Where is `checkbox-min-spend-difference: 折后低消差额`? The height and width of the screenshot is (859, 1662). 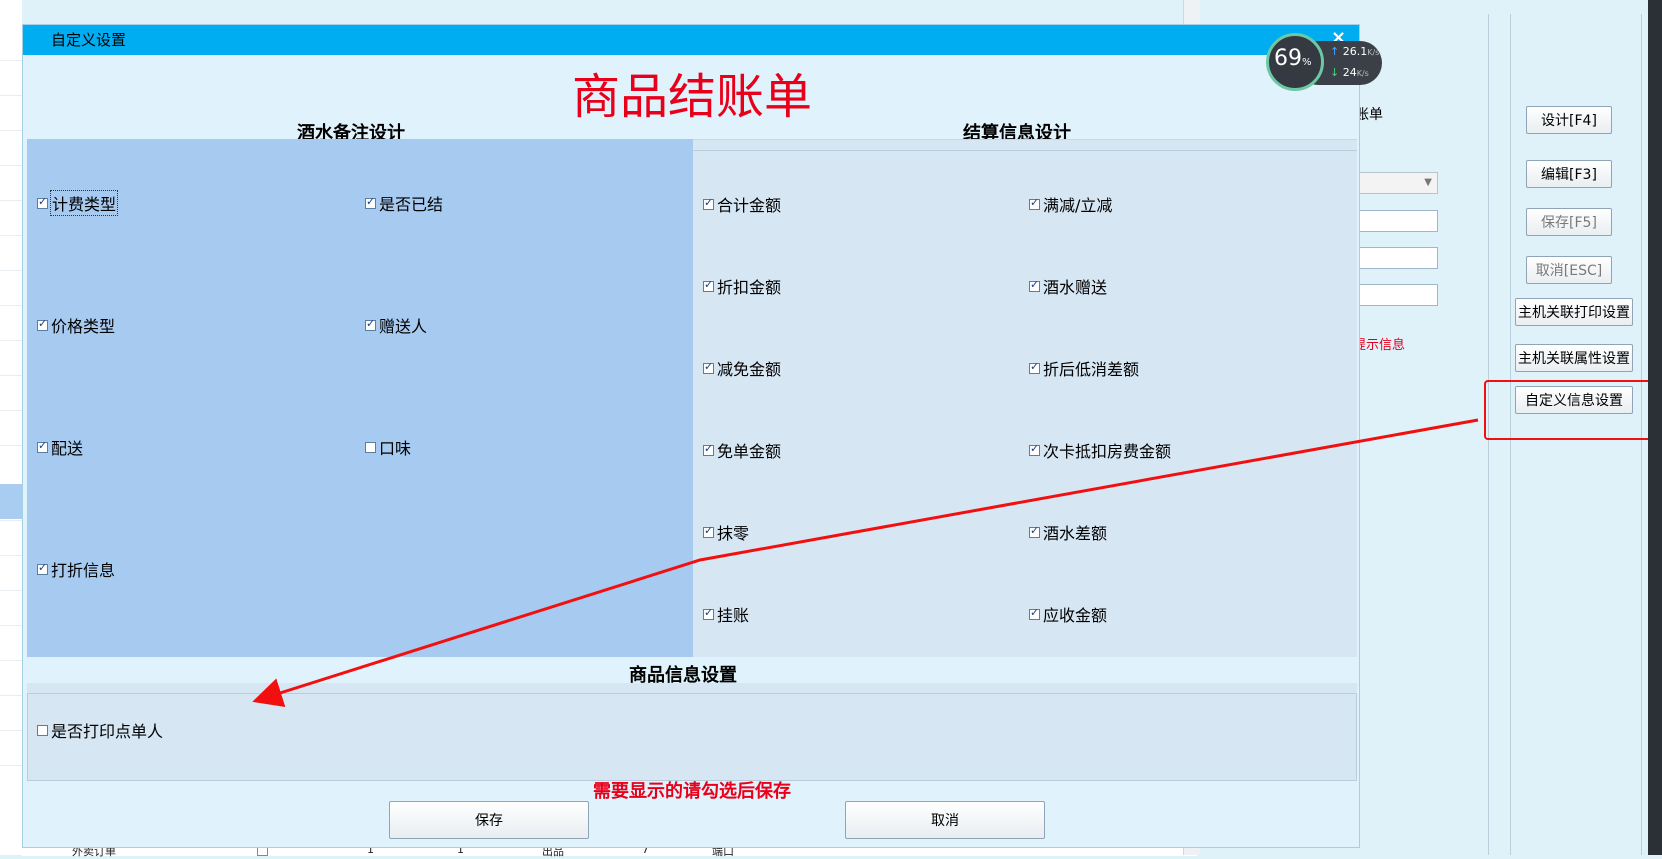
checkbox-min-spend-difference: 折后低消差额 is located at coordinates (1084, 368).